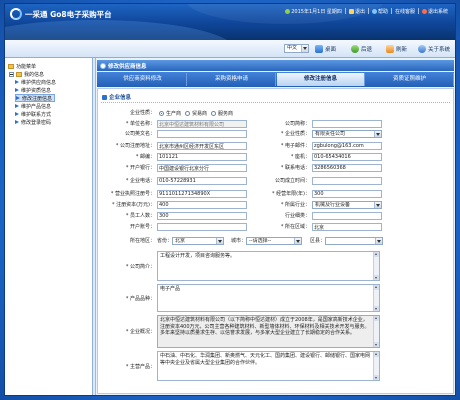 The height and width of the screenshot is (400, 460). What do you see at coordinates (260, 241) in the screenshot?
I see `city-value: --请选择--` at bounding box center [260, 241].